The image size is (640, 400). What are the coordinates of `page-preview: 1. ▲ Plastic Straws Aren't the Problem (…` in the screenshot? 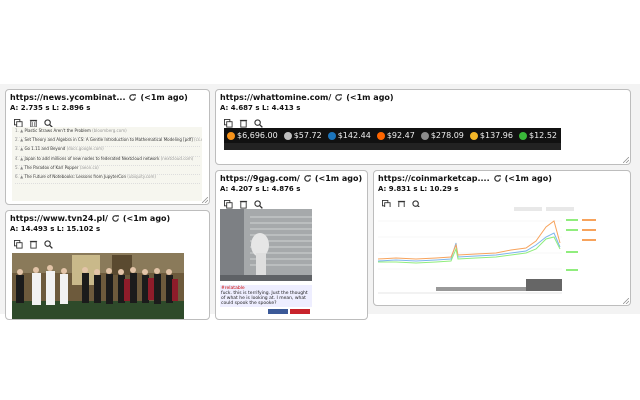 It's located at (107, 164).